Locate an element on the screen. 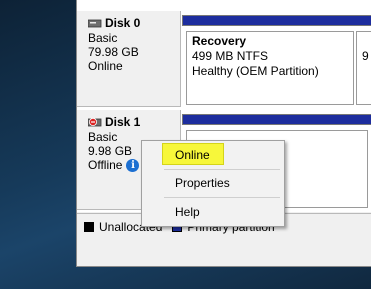 This screenshot has height=289, width=371. recovery-title: Recovery is located at coordinates (219, 41).